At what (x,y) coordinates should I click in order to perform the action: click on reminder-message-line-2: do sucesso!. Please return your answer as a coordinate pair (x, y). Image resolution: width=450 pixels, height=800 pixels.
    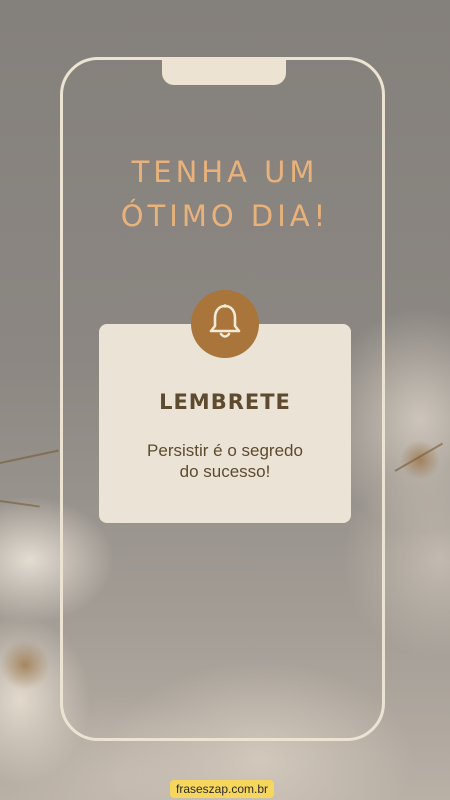
    Looking at the image, I should click on (225, 471).